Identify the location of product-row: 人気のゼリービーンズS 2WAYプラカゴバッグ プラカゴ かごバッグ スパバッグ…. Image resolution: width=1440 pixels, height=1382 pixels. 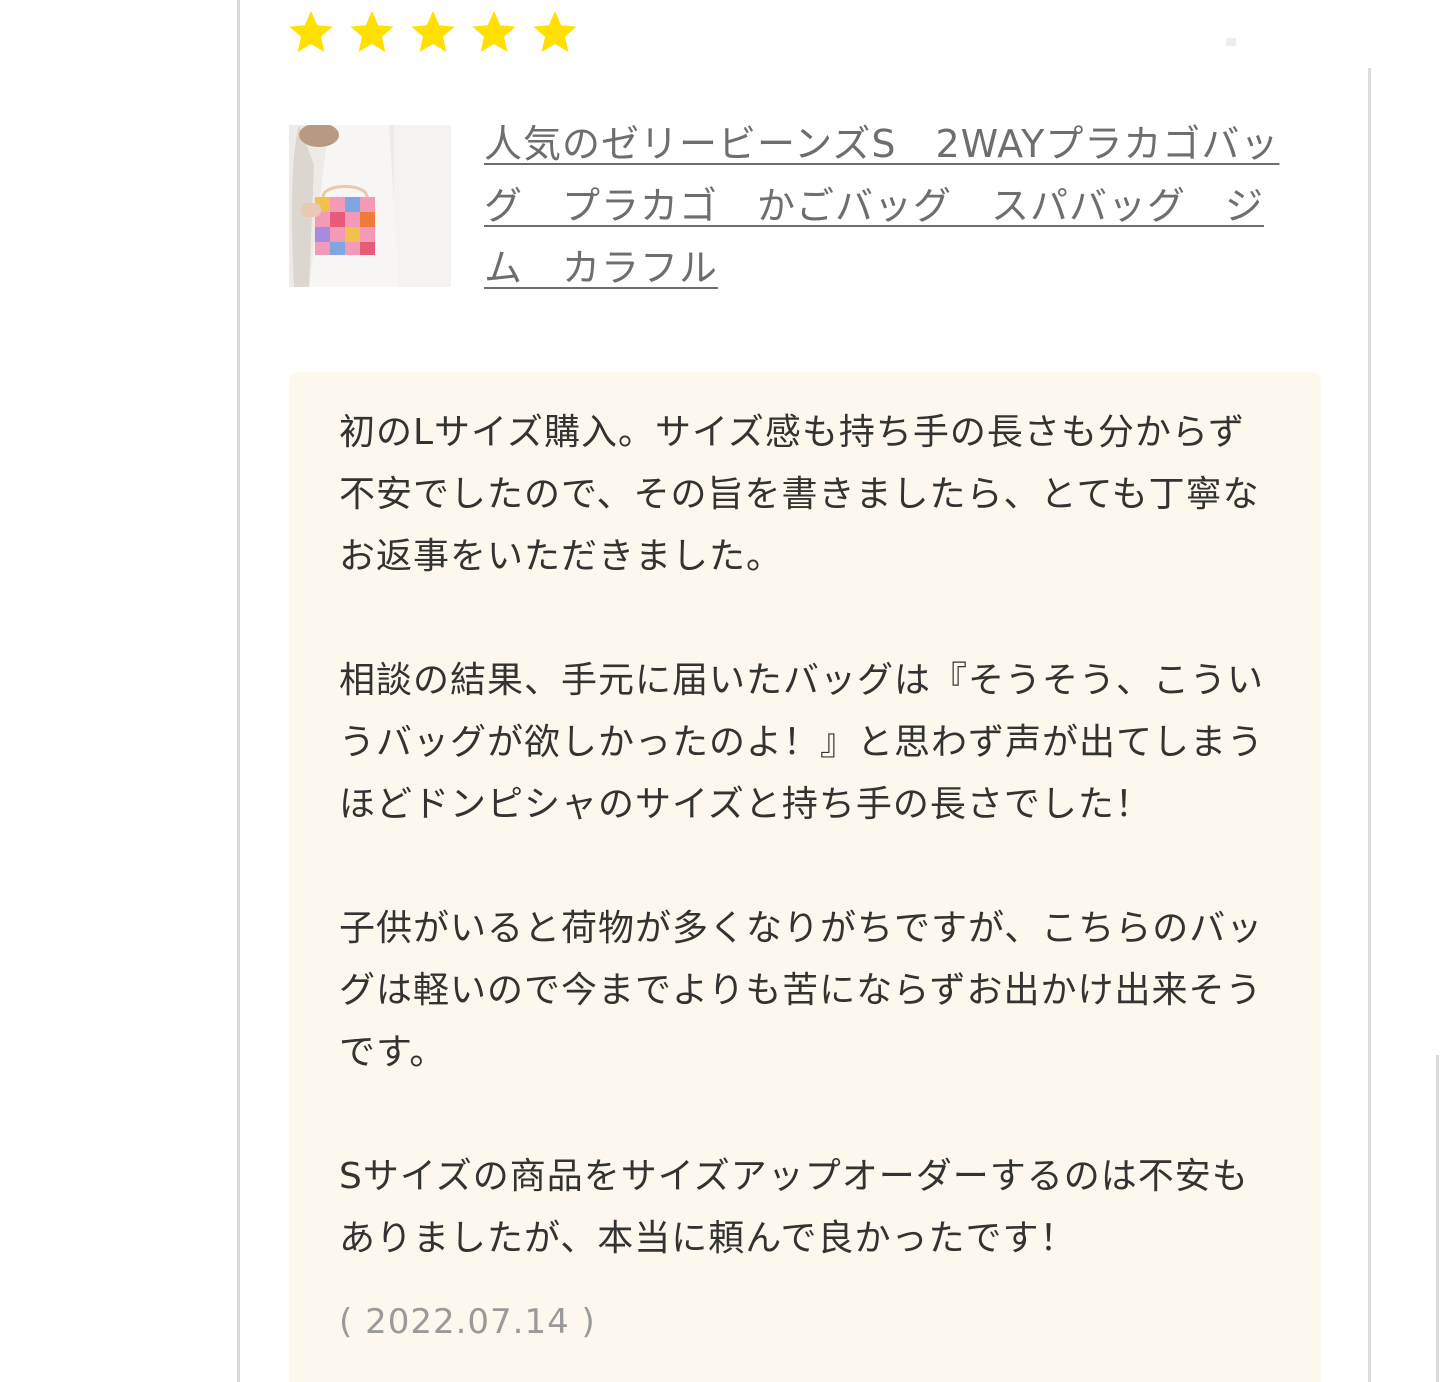
(791, 206).